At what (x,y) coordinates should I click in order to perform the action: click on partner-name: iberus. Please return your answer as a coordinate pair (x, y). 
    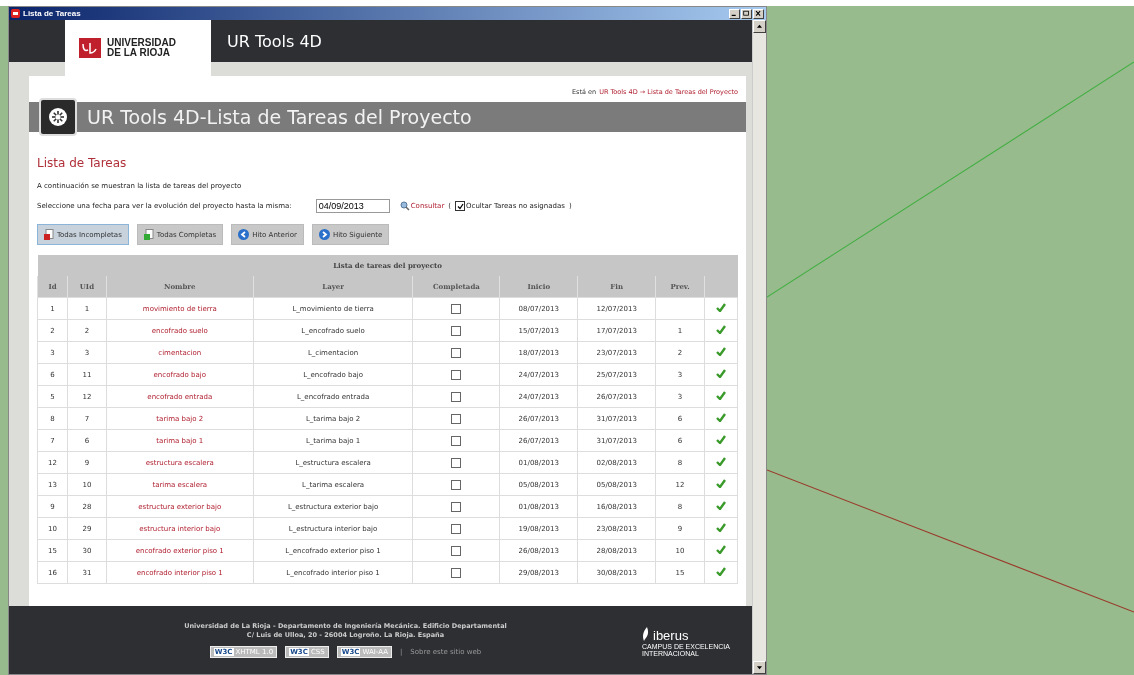
    Looking at the image, I should click on (665, 635).